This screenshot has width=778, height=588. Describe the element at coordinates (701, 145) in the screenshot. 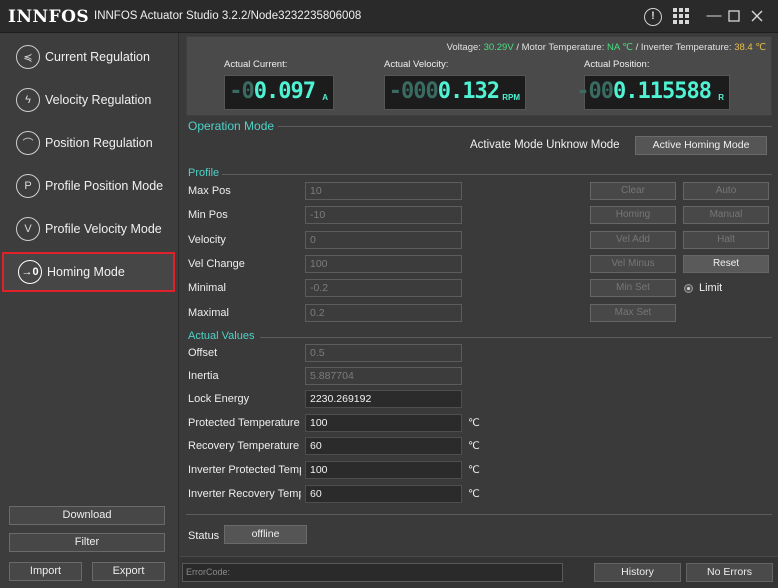

I see `active-homing-mode-button: Active Homing Mode` at that location.